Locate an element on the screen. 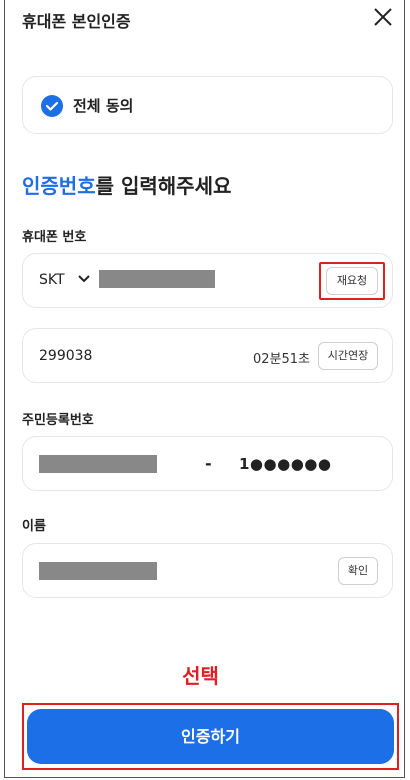 The image size is (410, 780). name-section-label: 이름 is located at coordinates (34, 526).